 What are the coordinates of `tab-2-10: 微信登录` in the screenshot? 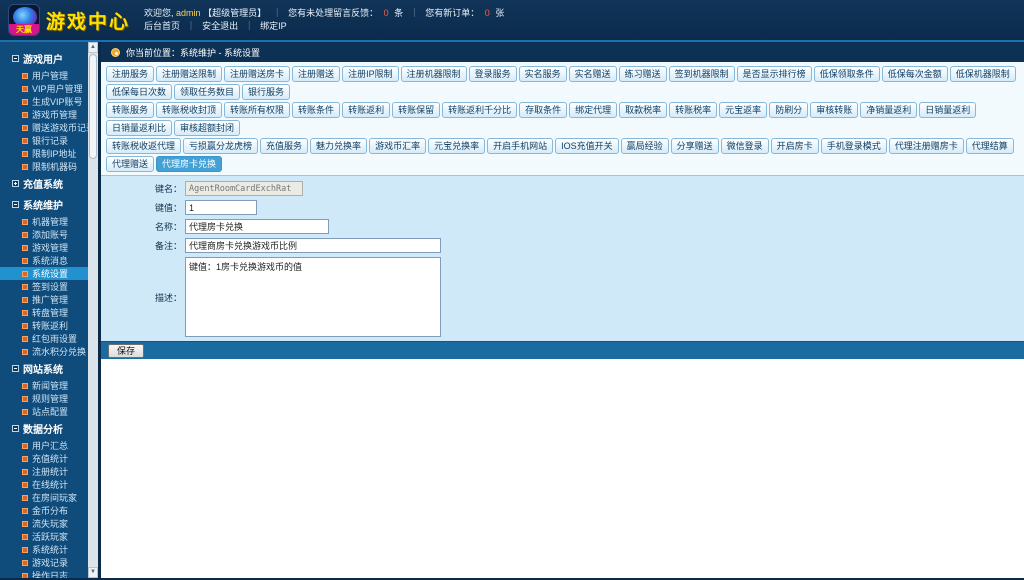 It's located at (744, 146).